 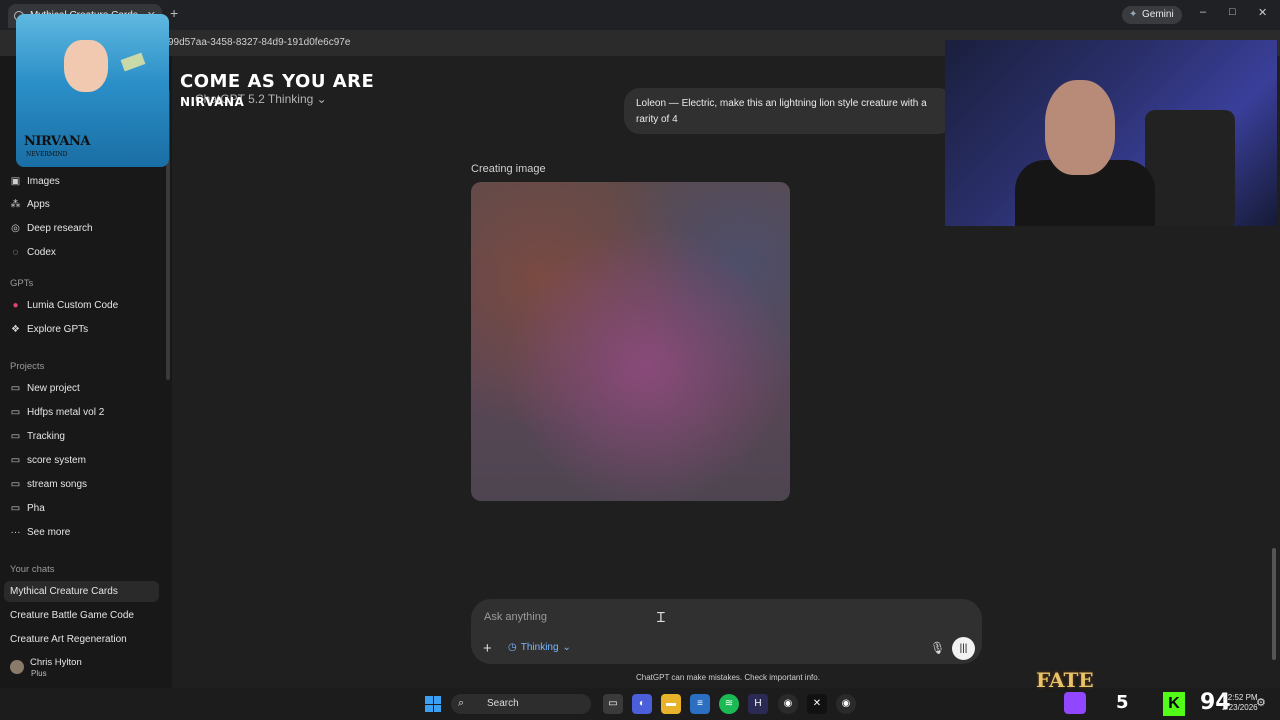 I want to click on microphone-button: 🎙, so click(x=937, y=648).